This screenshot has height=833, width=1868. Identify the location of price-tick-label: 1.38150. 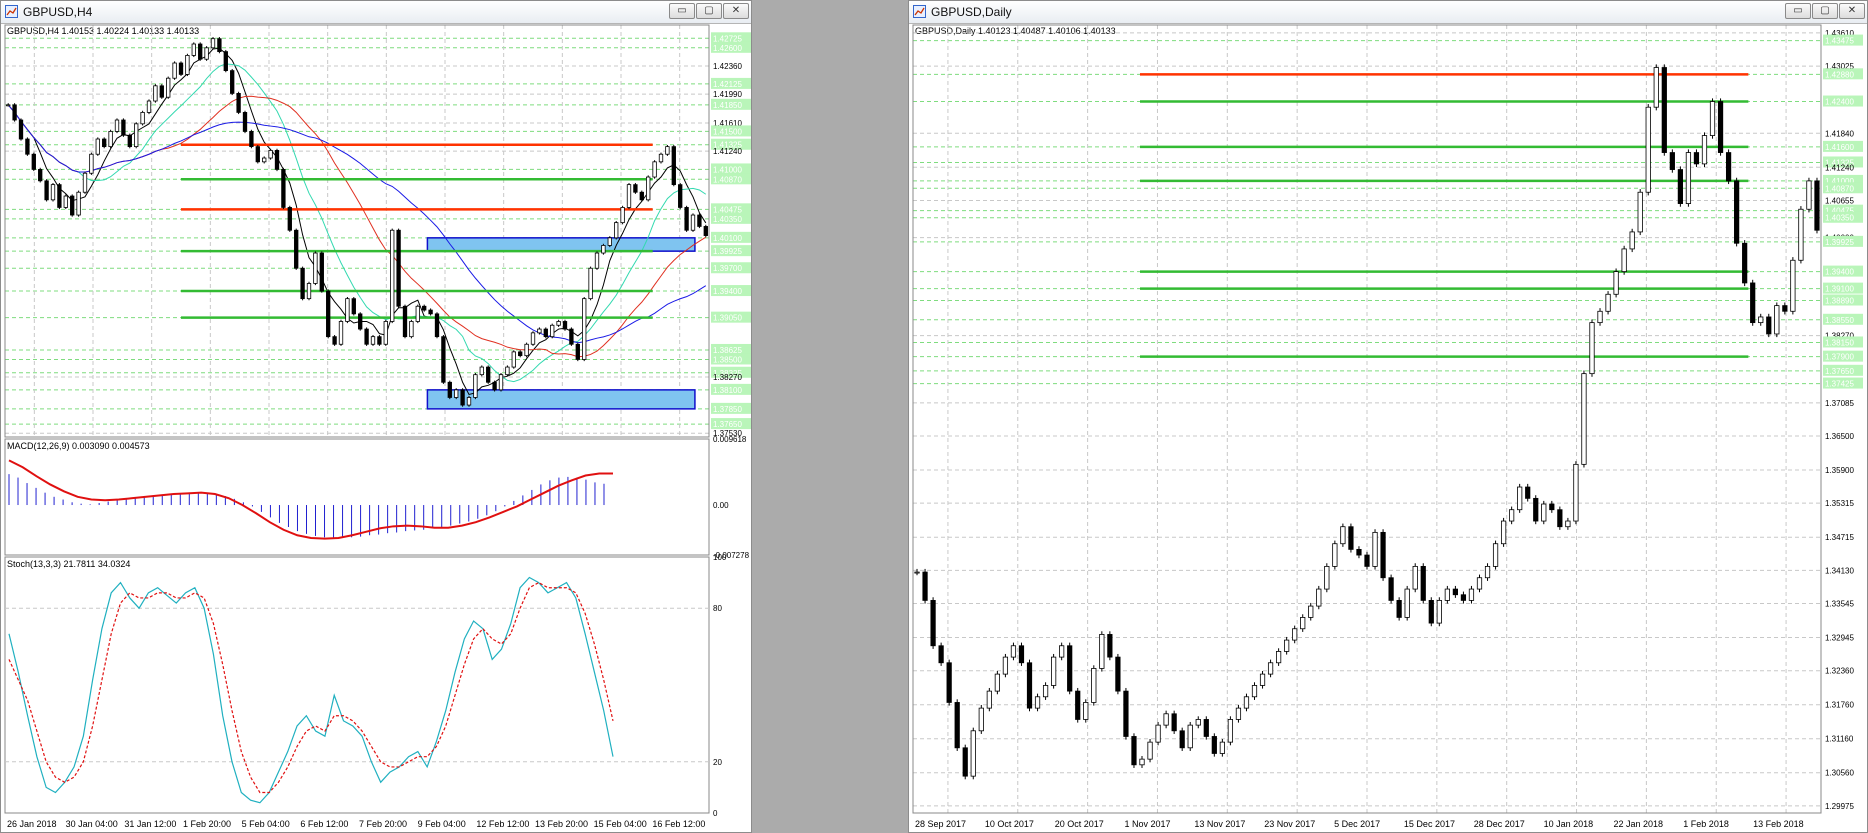
(1839, 342).